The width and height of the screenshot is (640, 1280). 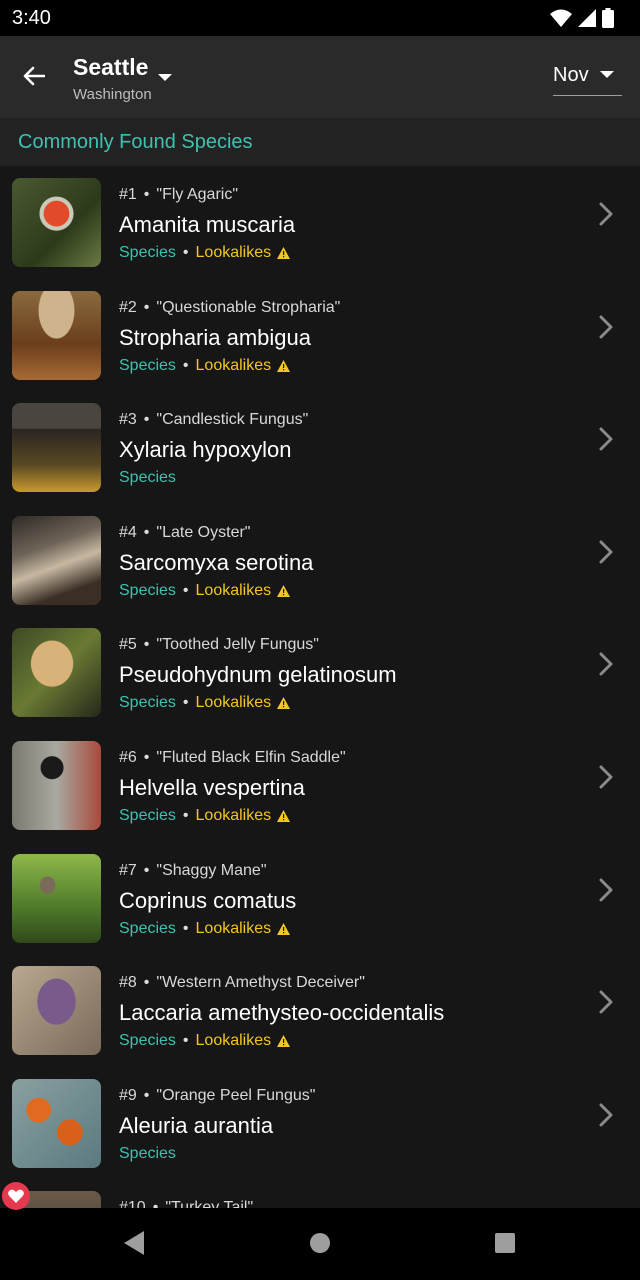 I want to click on species-common-name: "Toothed Jelly Fungus", so click(x=237, y=645).